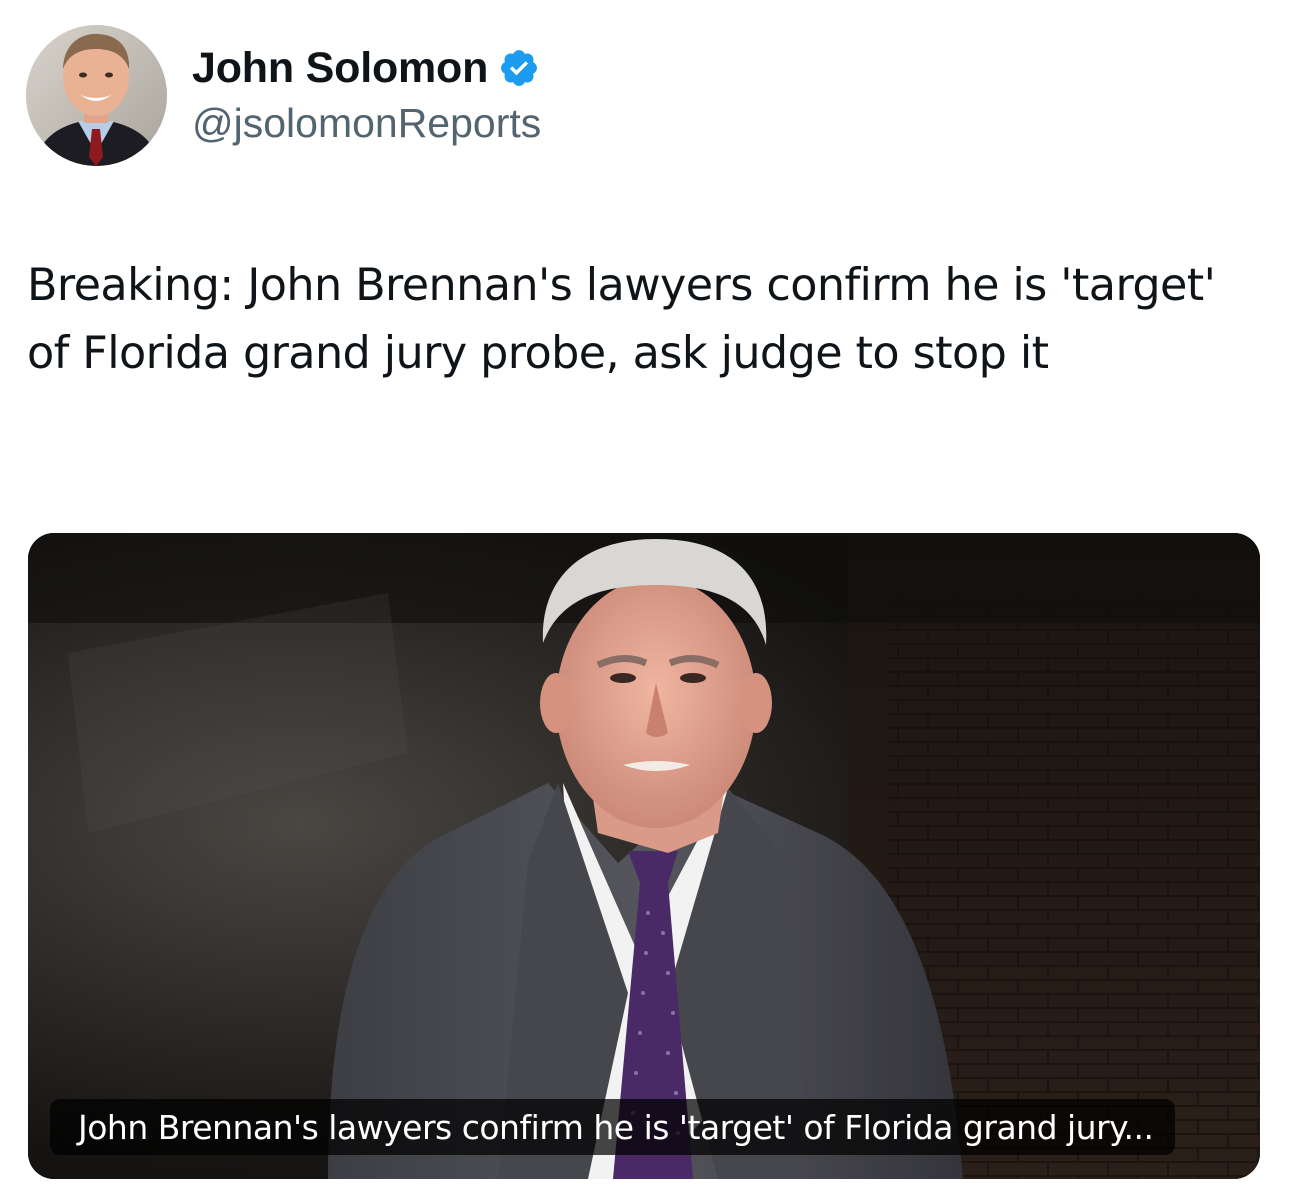  Describe the element at coordinates (519, 68) in the screenshot. I see `verified-badge-icon` at that location.